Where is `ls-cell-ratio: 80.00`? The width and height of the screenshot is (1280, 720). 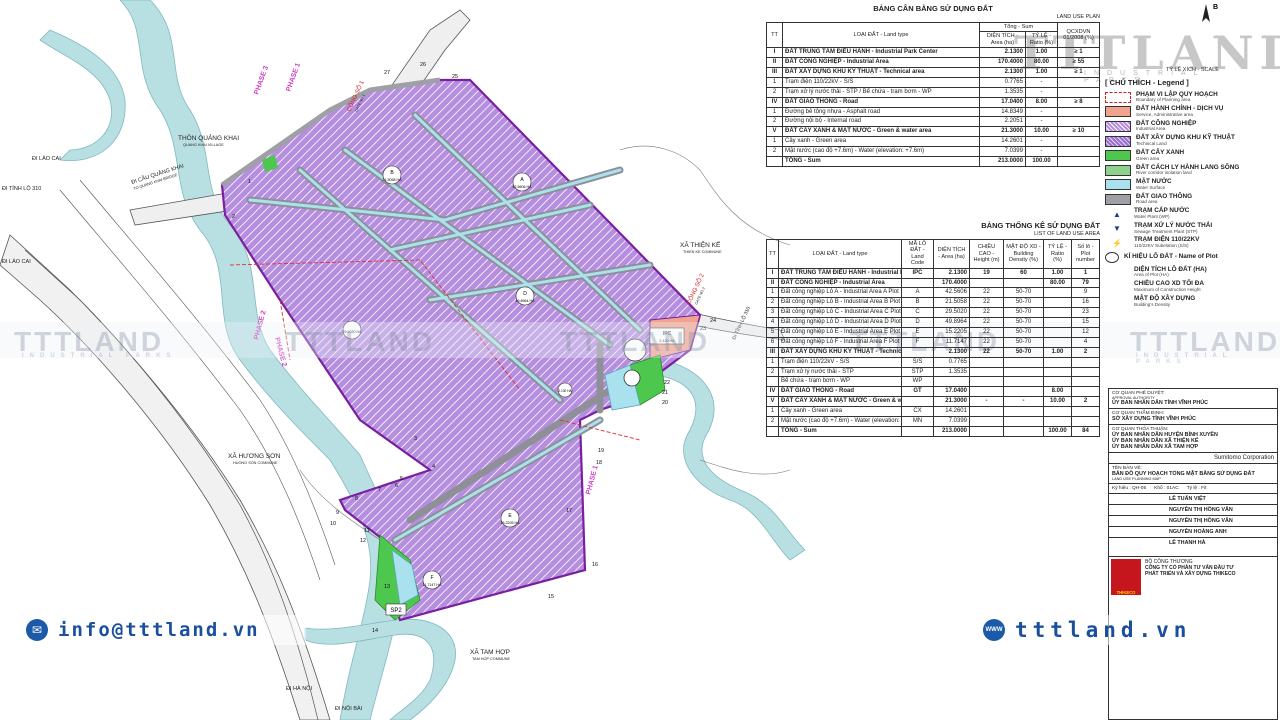 ls-cell-ratio: 80.00 is located at coordinates (1057, 283).